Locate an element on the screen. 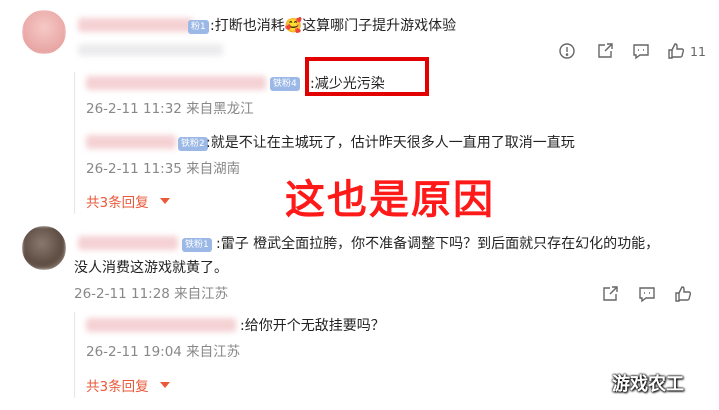 The width and height of the screenshot is (719, 410). comment-text-line1: :雷子 橙武全面拉胯，你不准备调整下吗？到后面就只存在幻化的功能， is located at coordinates (438, 244).